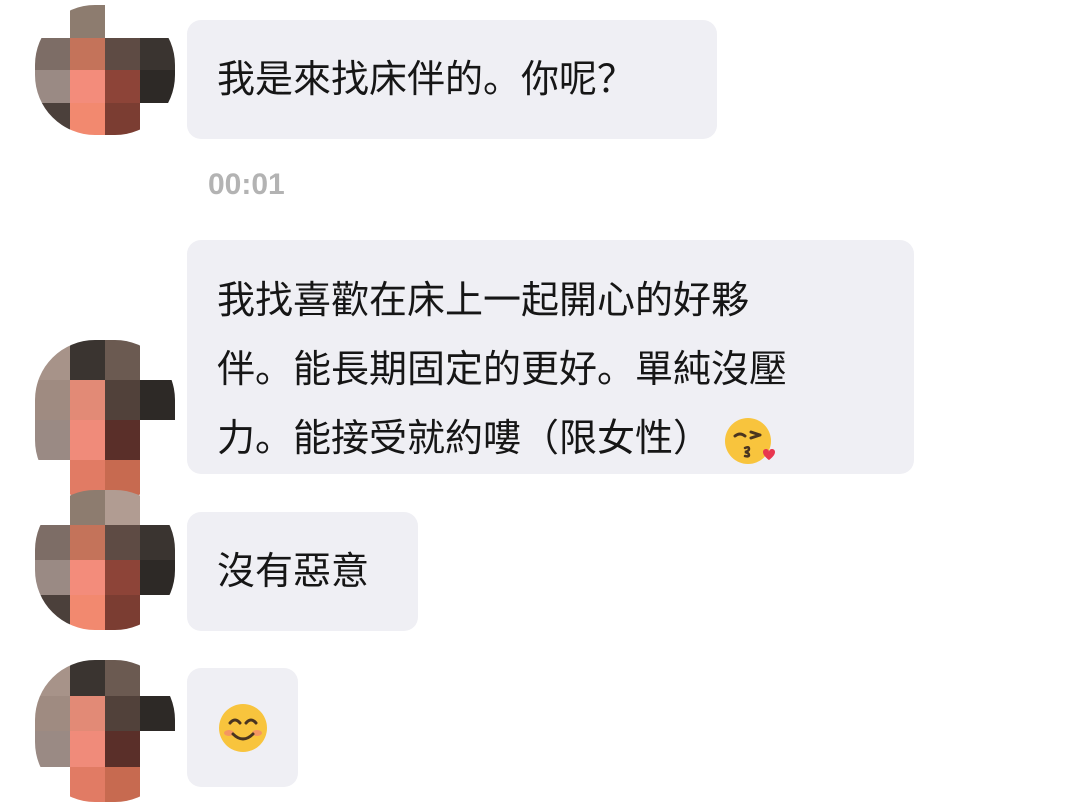  I want to click on message-text: 力。能接受就約嘍（限女性）, so click(464, 438).